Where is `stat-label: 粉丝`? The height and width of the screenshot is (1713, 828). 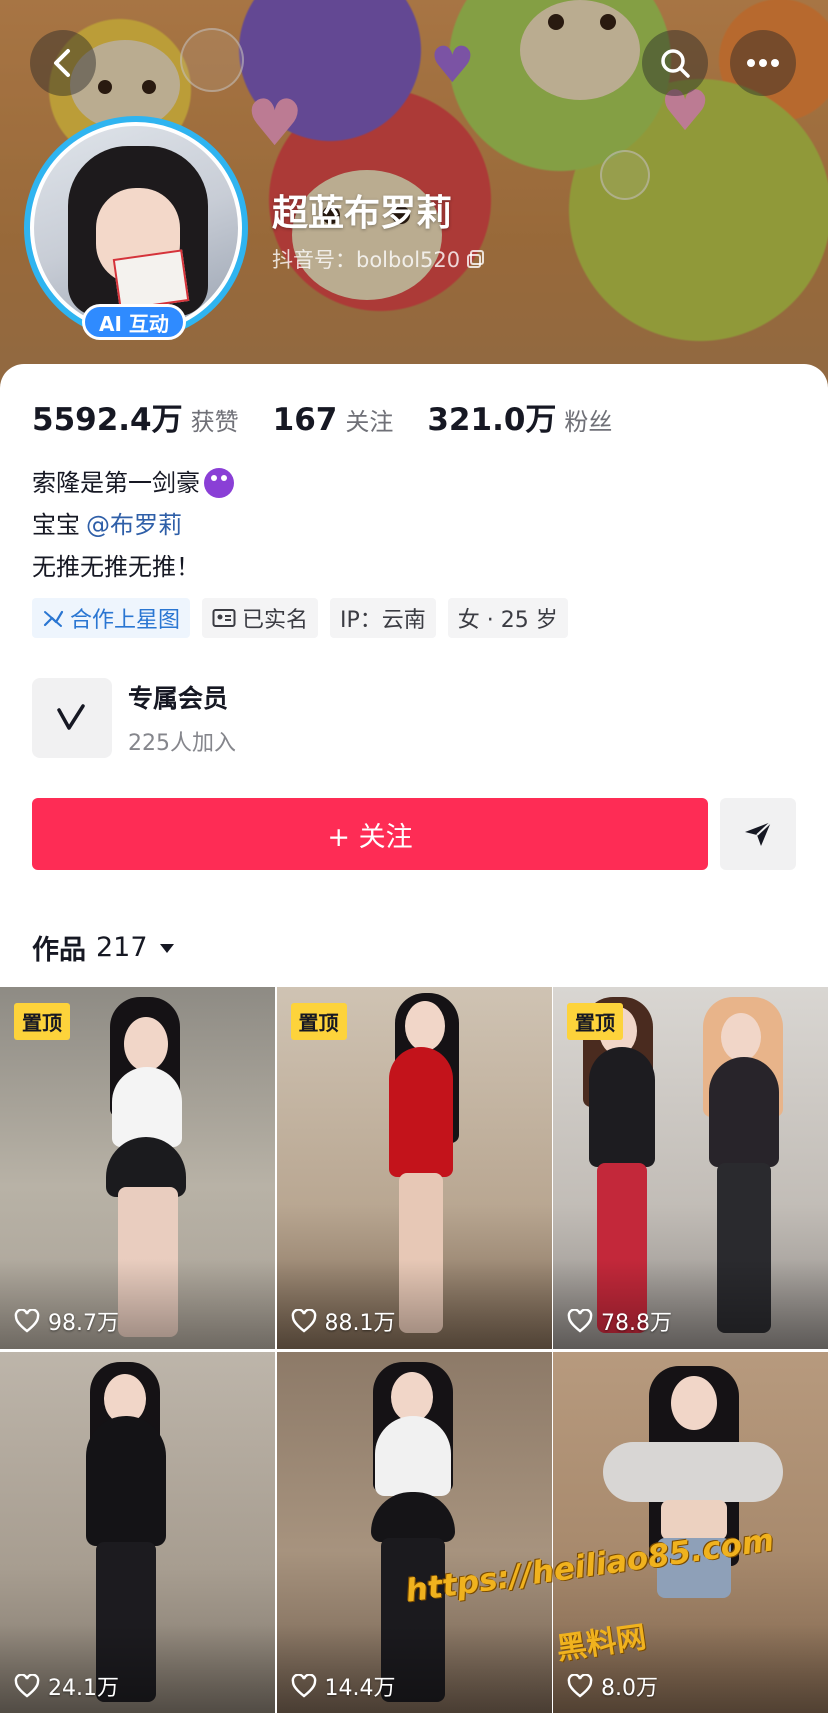 stat-label: 粉丝 is located at coordinates (588, 422).